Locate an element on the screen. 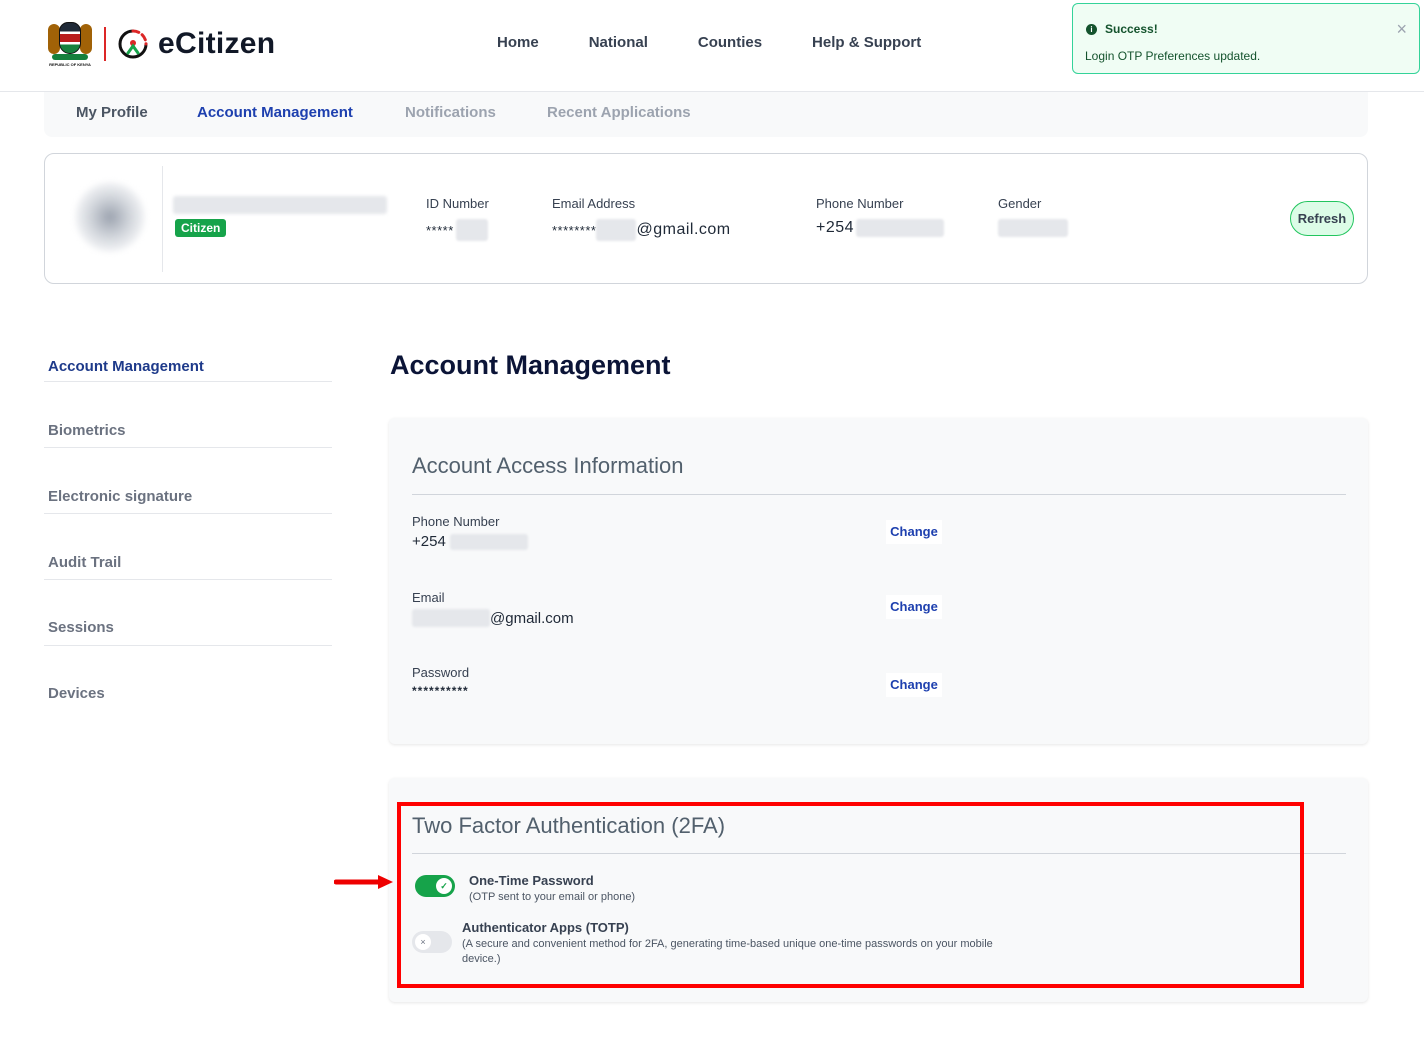 Image resolution: width=1424 pixels, height=1037 pixels. sidebar-item-label: Account Management is located at coordinates (126, 366).